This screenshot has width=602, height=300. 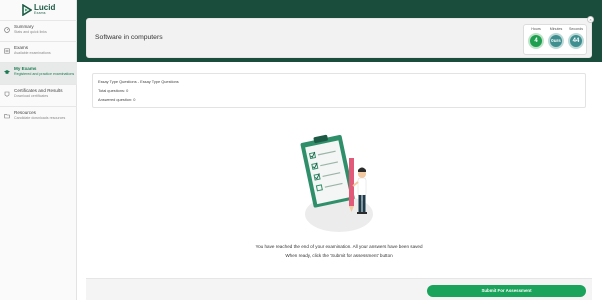 I want to click on total-questions: Total questions: 0, so click(x=113, y=90).